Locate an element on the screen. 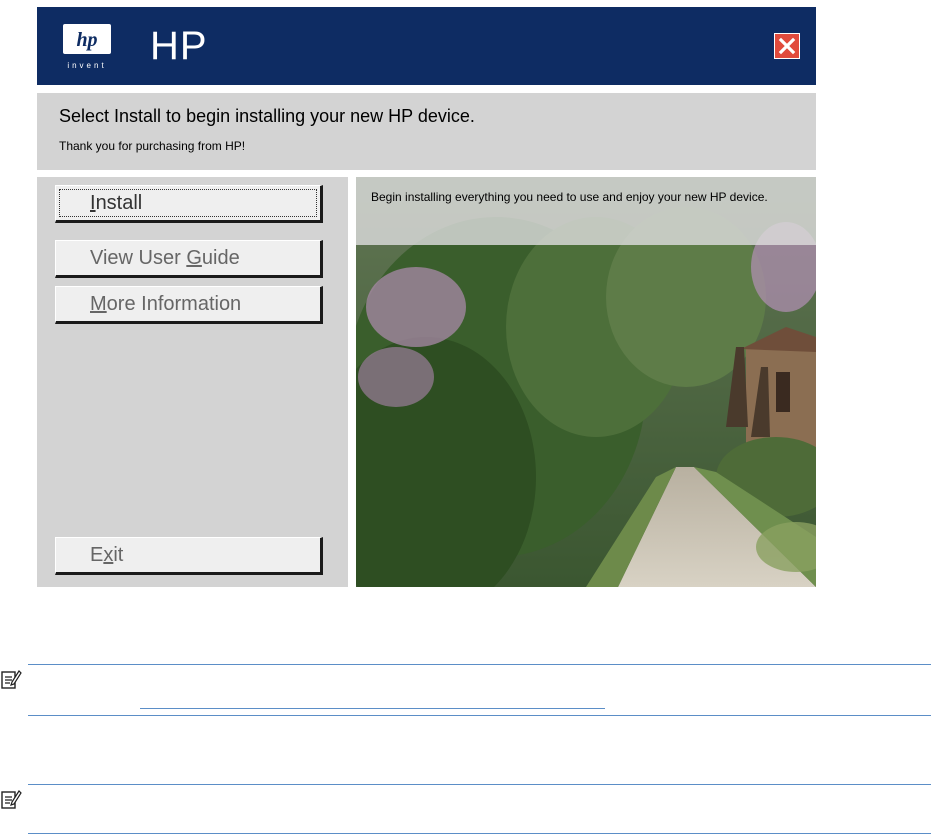 This screenshot has width=931, height=834. exit-label-pre: E is located at coordinates (97, 555).